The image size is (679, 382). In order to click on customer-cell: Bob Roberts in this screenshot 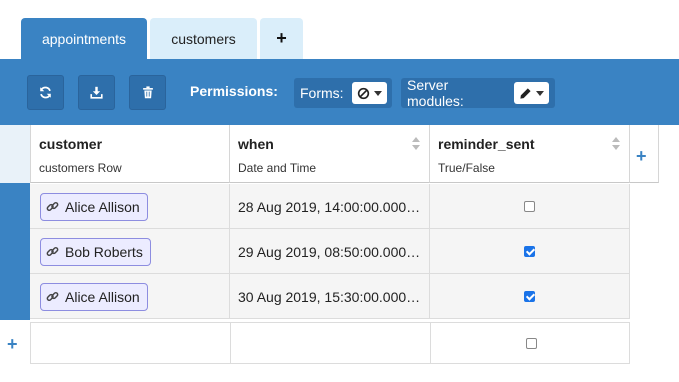, I will do `click(130, 251)`.